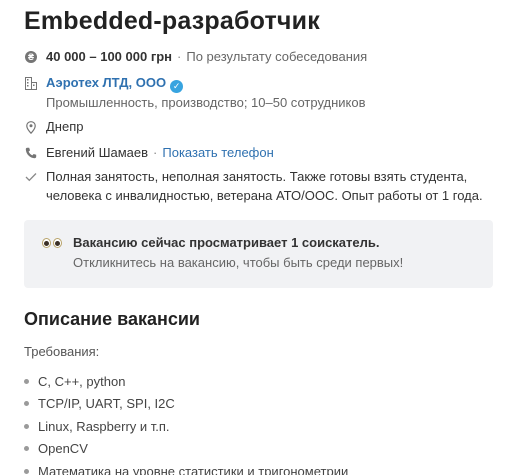 The width and height of the screenshot is (507, 475). Describe the element at coordinates (31, 127) in the screenshot. I see `map-pin-icon` at that location.